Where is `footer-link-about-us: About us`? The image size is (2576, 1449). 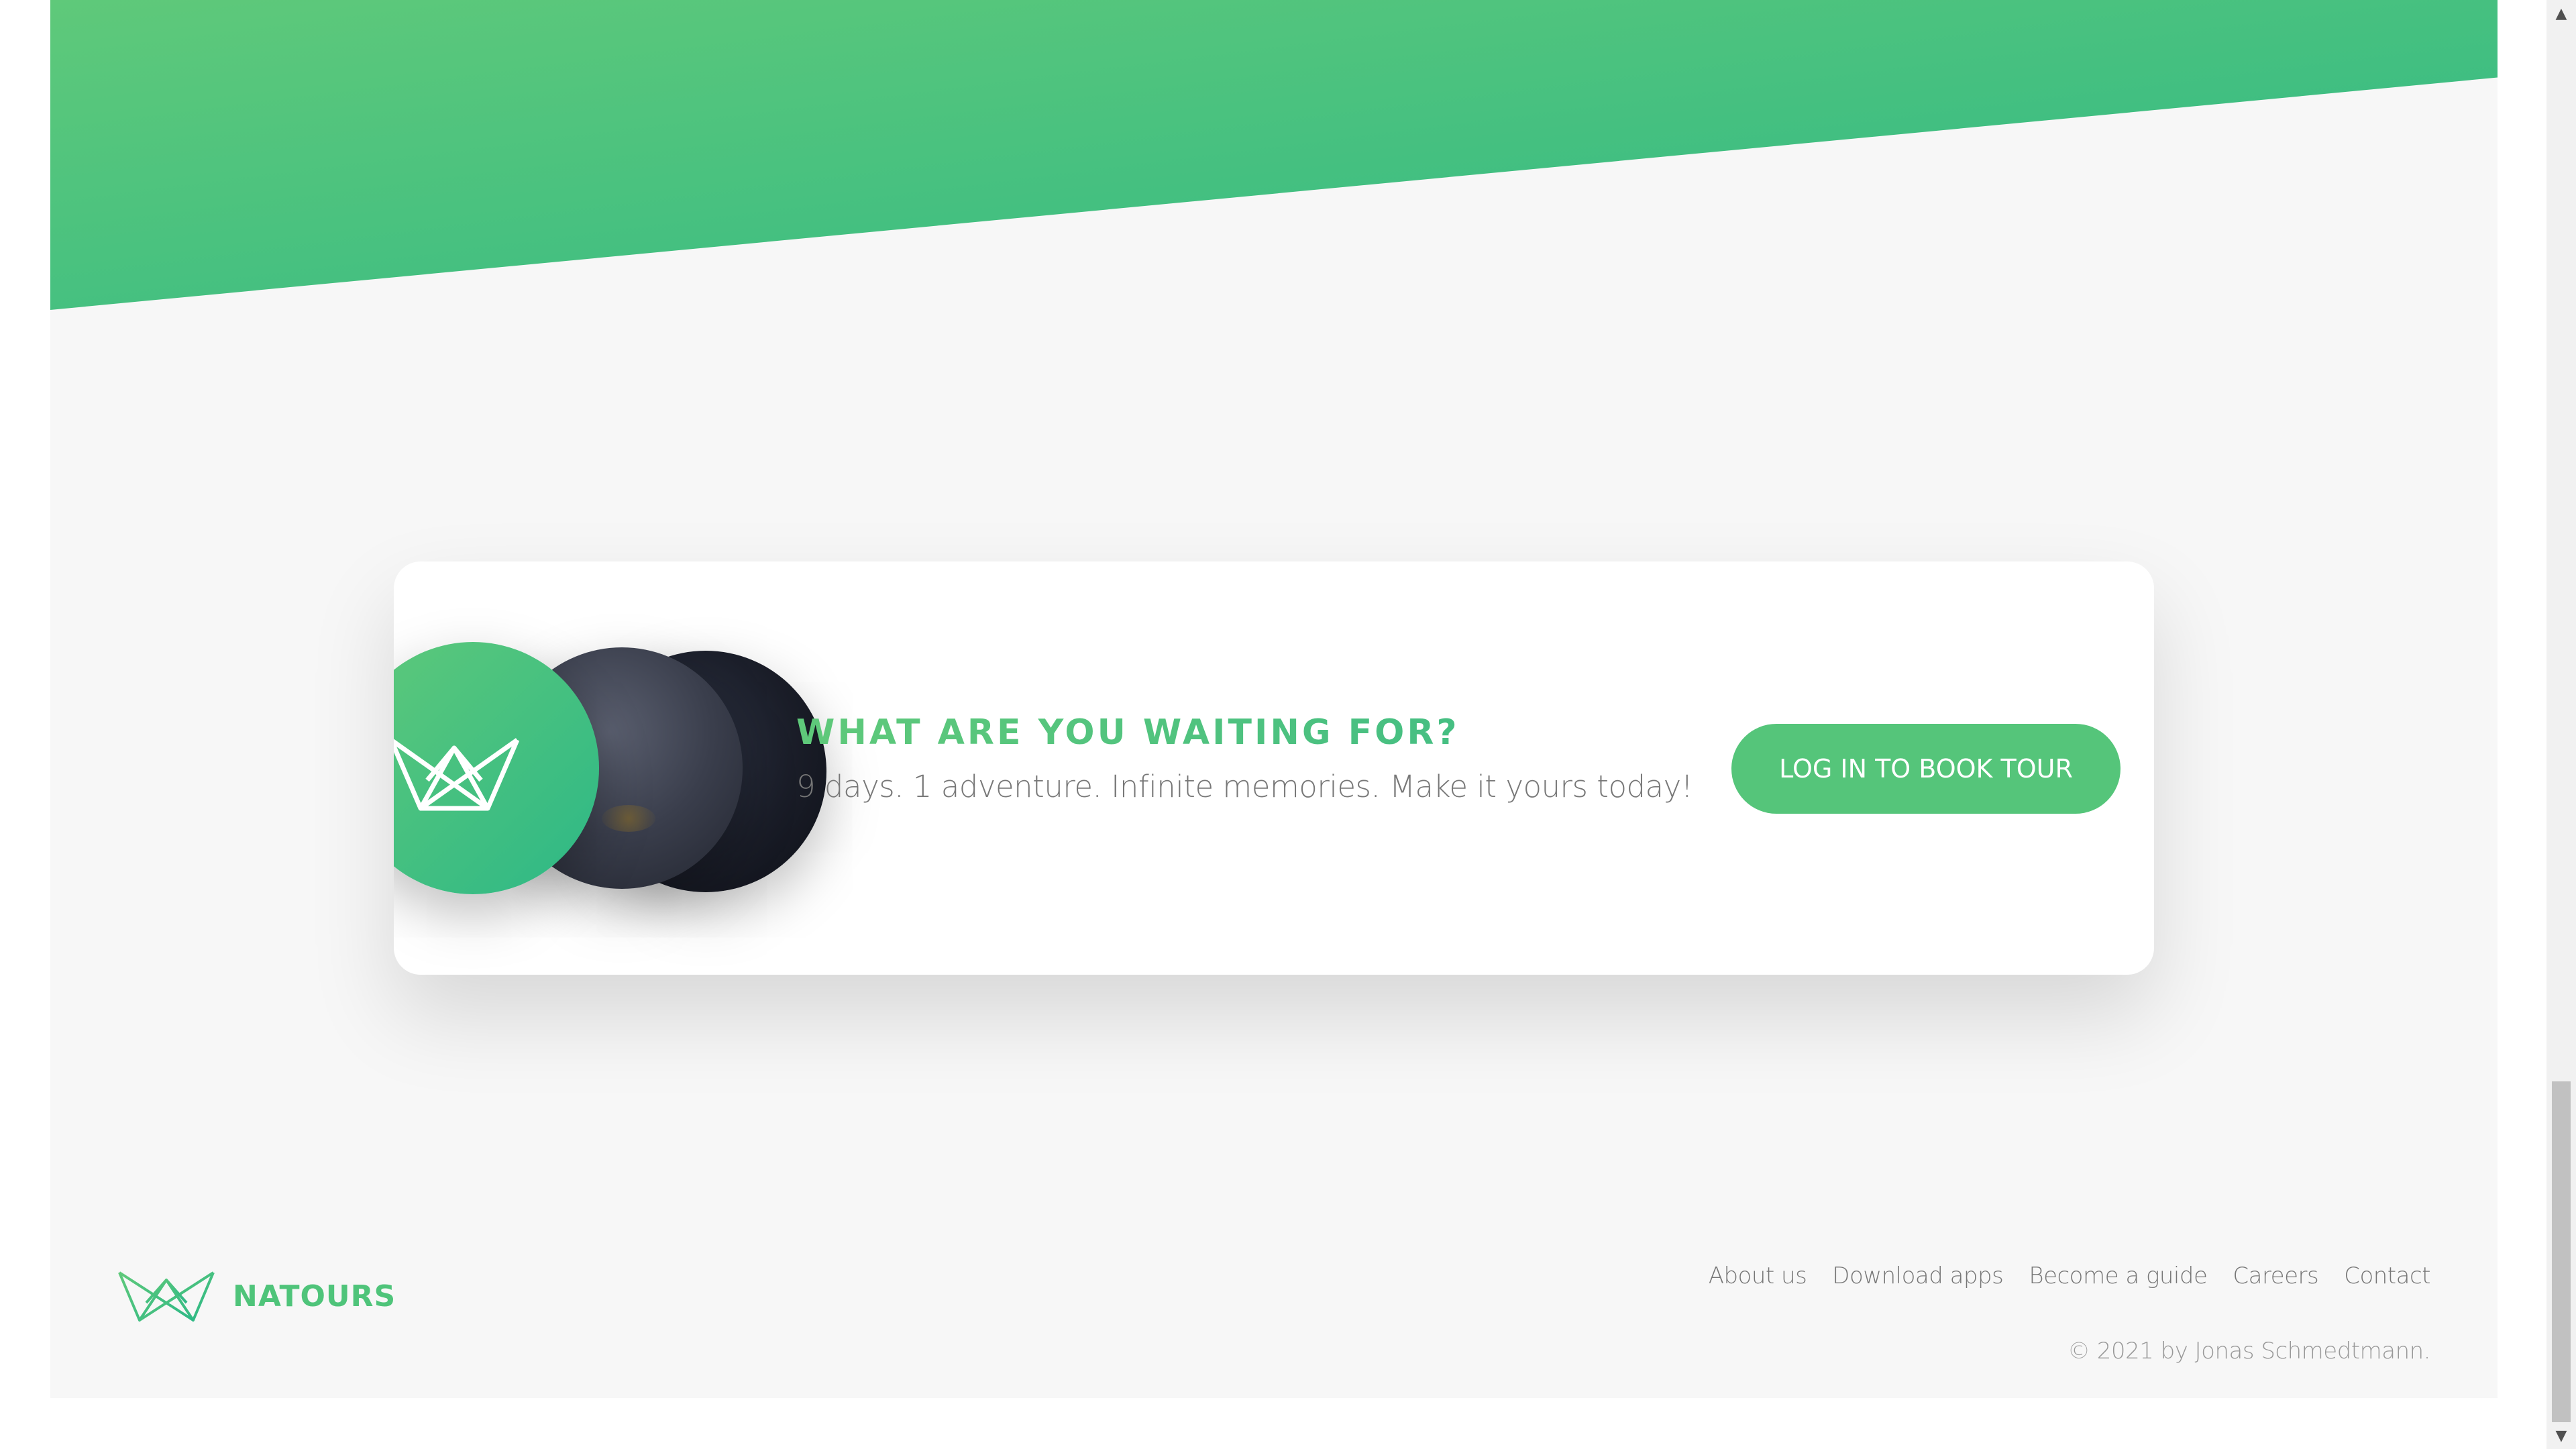 footer-link-about-us: About us is located at coordinates (1758, 1276).